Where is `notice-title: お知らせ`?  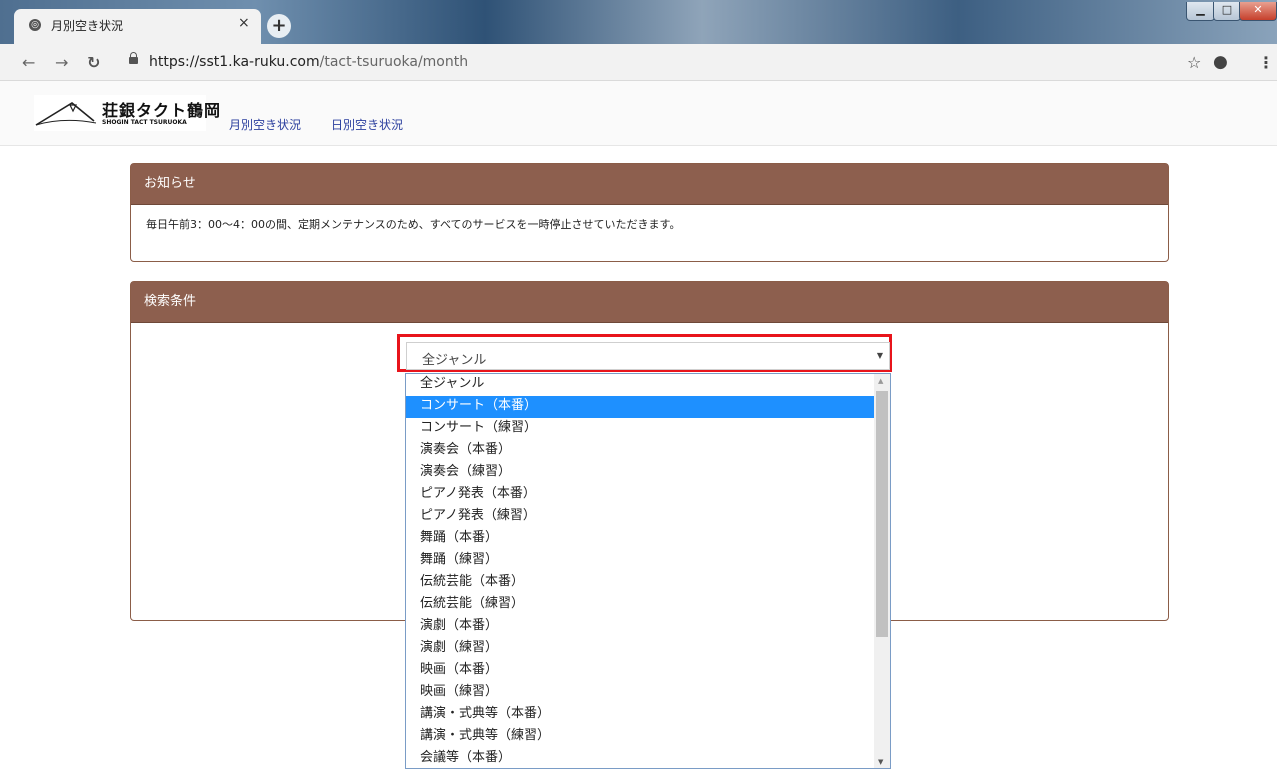 notice-title: お知らせ is located at coordinates (649, 184).